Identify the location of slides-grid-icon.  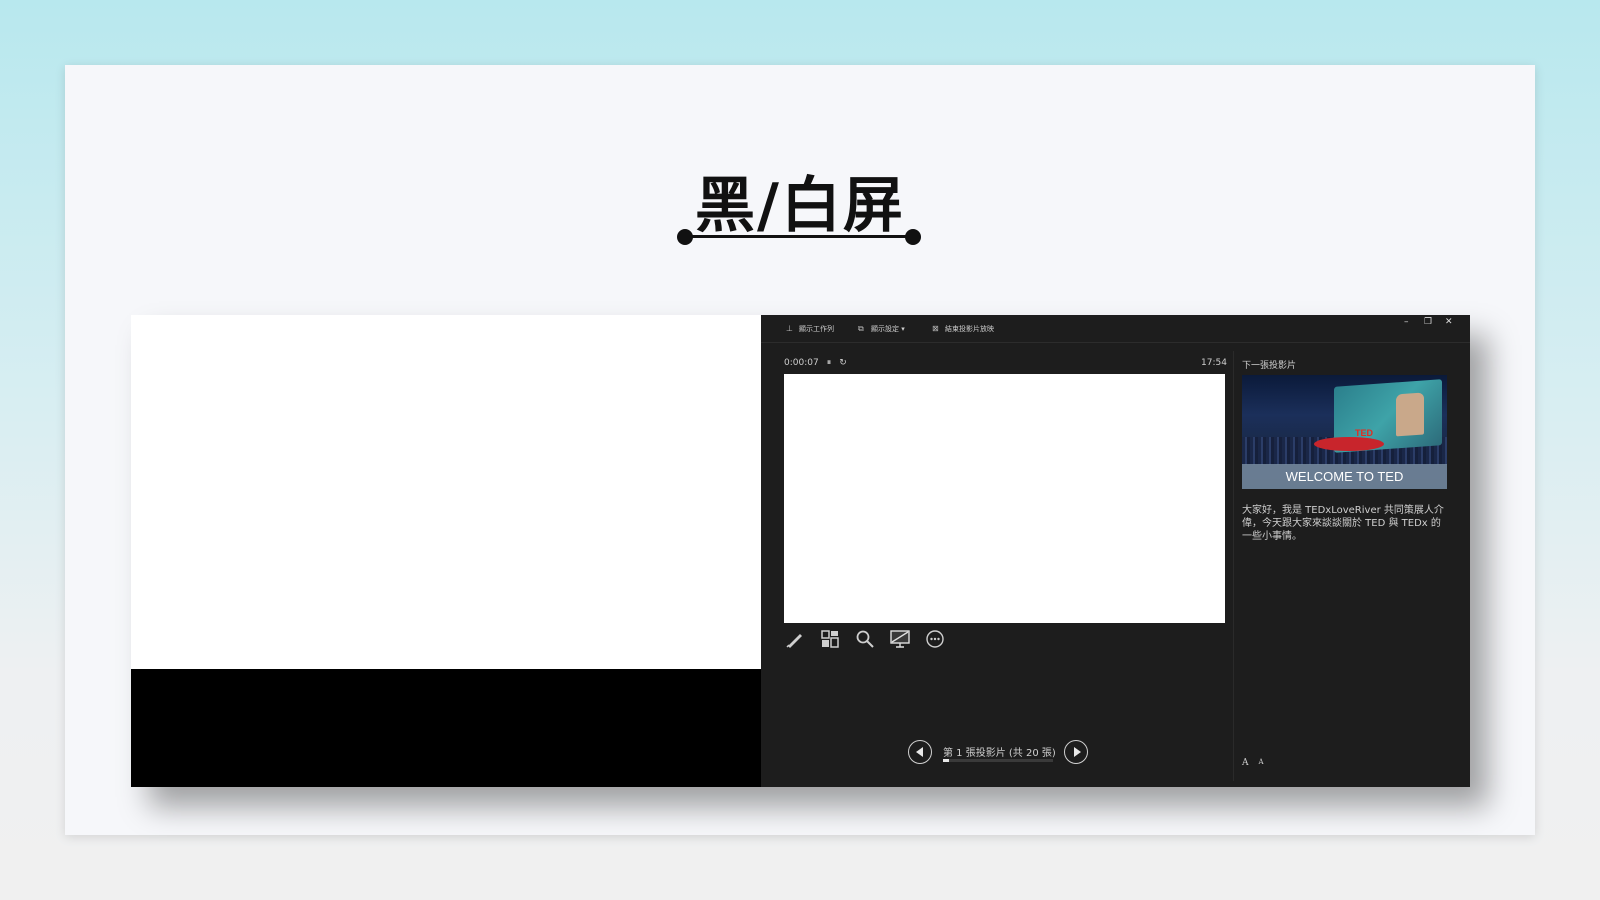
(830, 639).